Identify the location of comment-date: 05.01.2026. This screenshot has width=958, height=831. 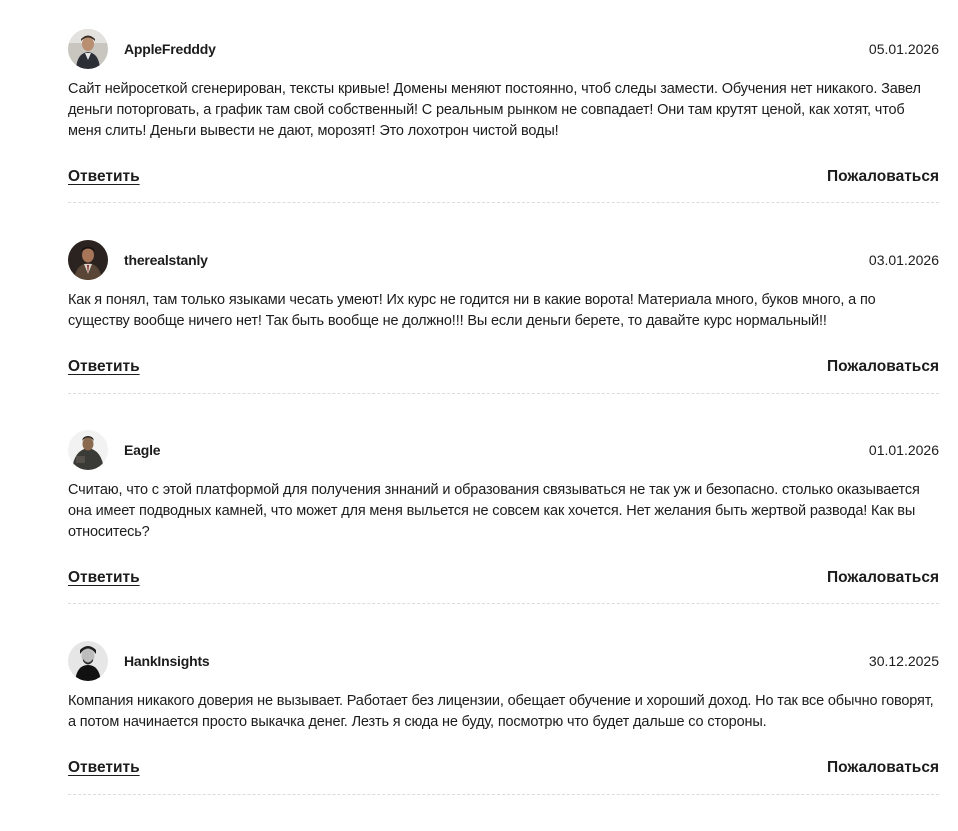
(903, 49).